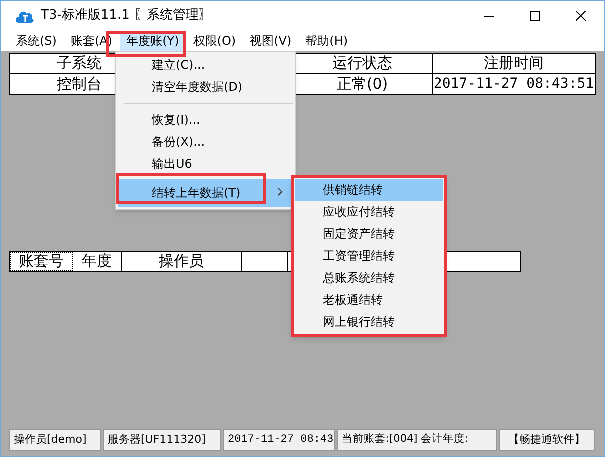  Describe the element at coordinates (55, 440) in the screenshot. I see `status-field: 操作员[demo]` at that location.